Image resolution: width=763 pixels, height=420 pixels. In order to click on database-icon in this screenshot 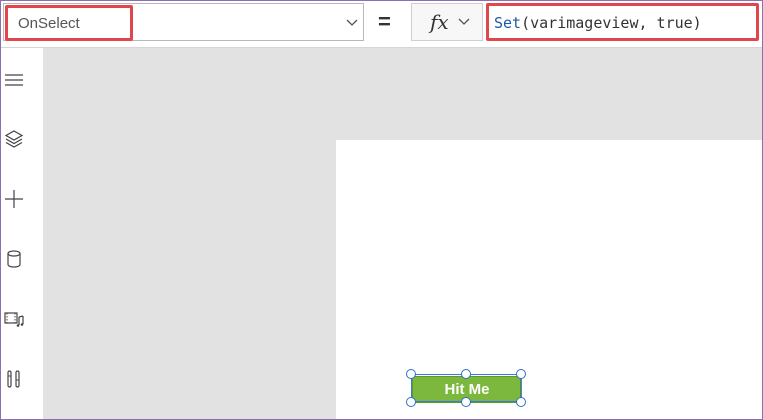, I will do `click(14, 259)`.